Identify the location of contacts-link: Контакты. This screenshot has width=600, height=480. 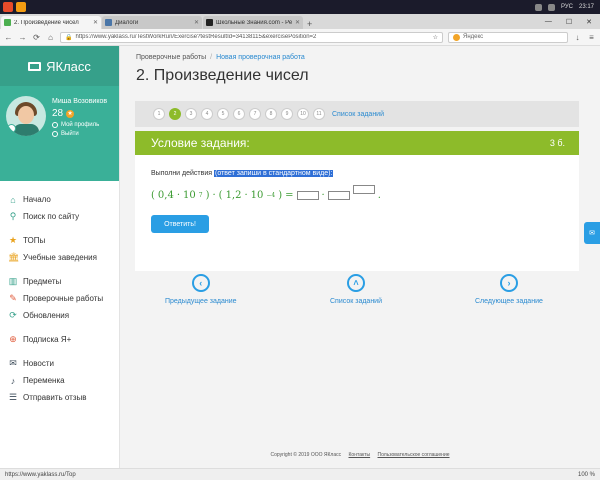
(360, 455).